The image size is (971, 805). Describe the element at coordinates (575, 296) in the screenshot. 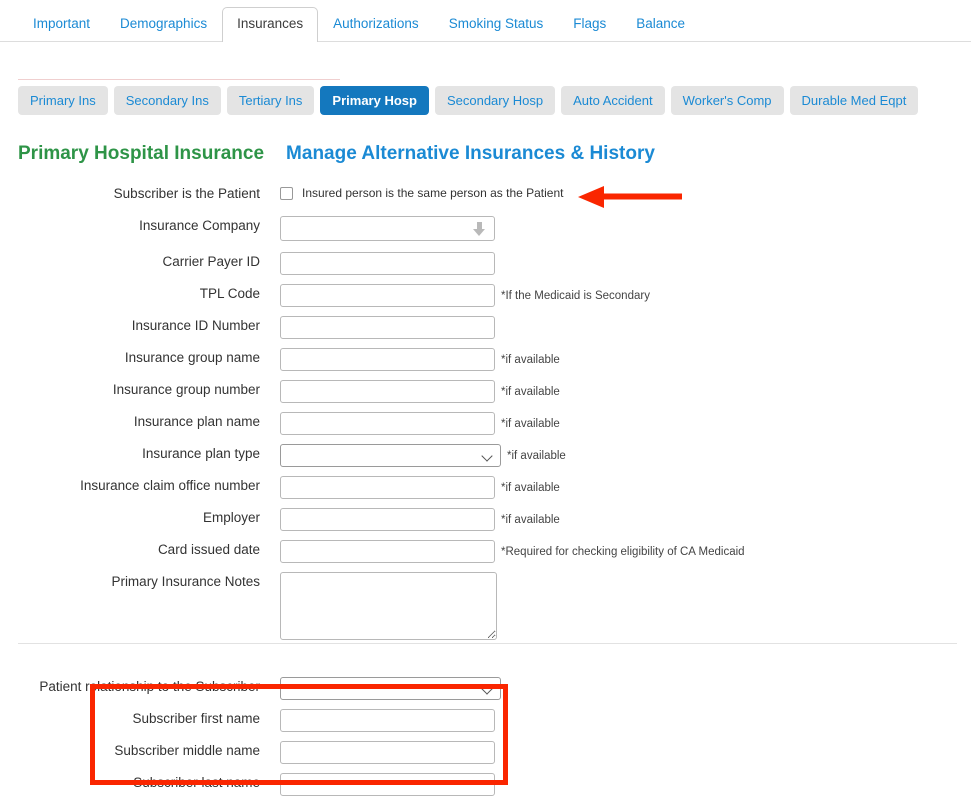

I see `hint-tpl-code: *If the Medicaid is Secondary` at that location.